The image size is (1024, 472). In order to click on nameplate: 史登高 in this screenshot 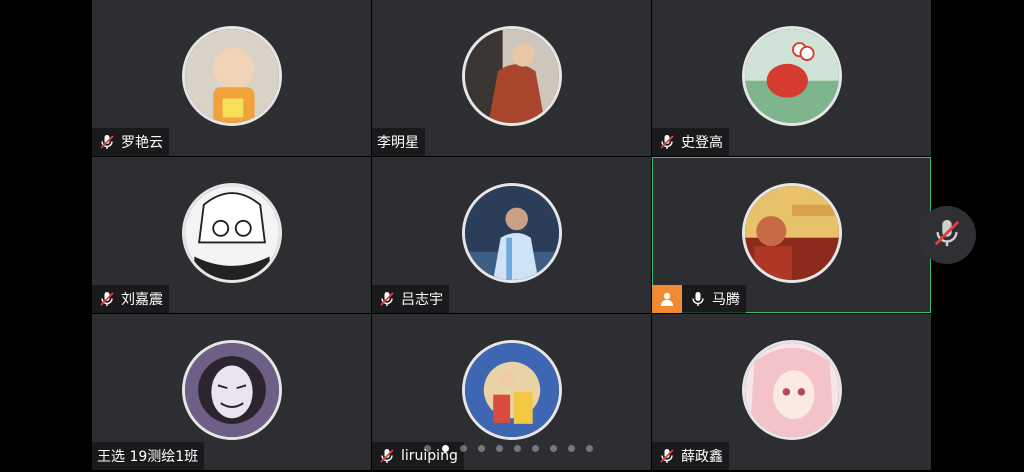, I will do `click(690, 142)`.